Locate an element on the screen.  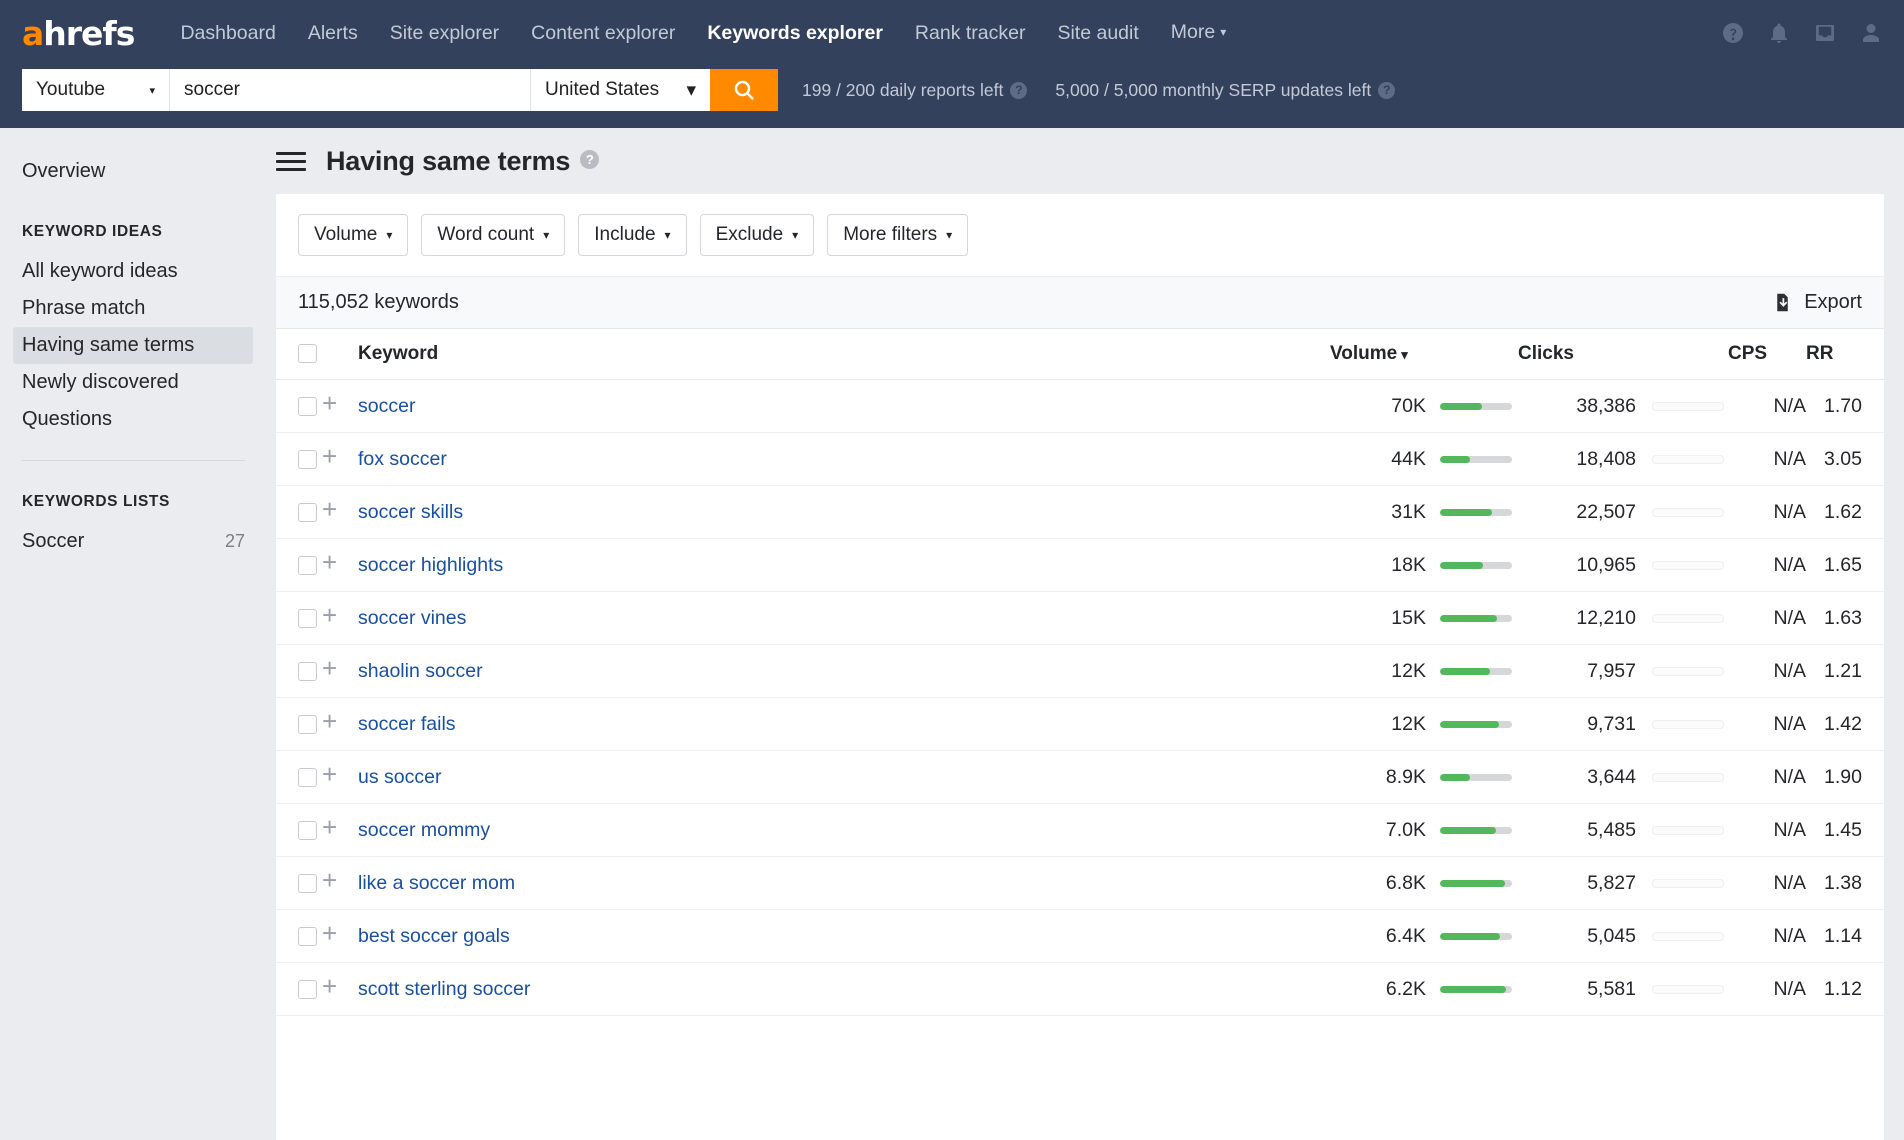
keyword-link: soccer is located at coordinates (386, 406).